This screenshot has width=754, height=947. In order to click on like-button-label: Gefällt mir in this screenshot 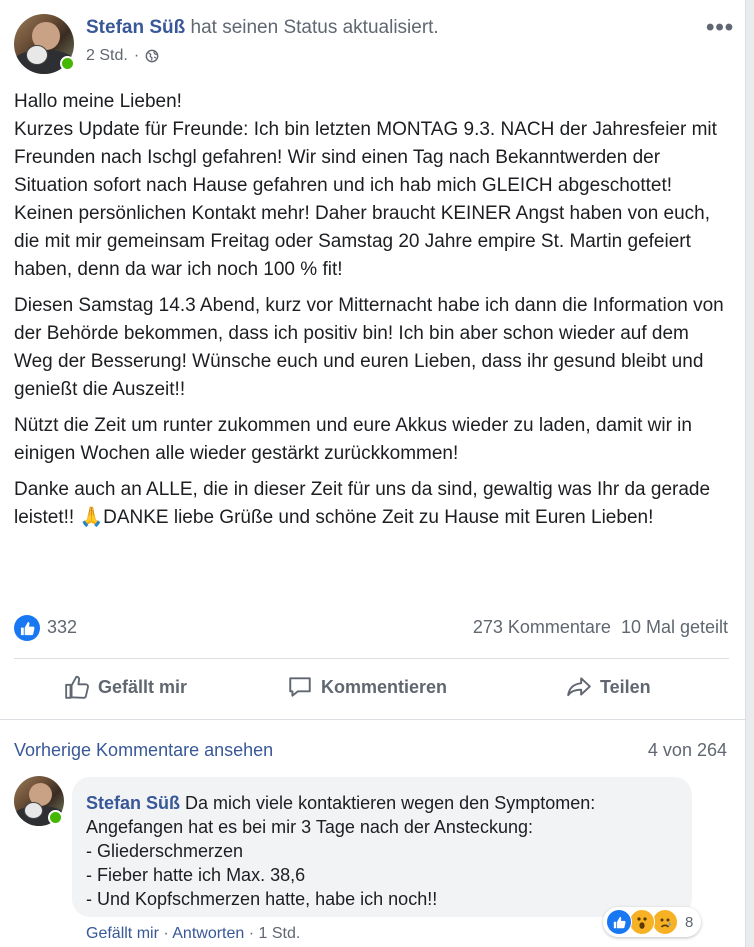, I will do `click(143, 686)`.